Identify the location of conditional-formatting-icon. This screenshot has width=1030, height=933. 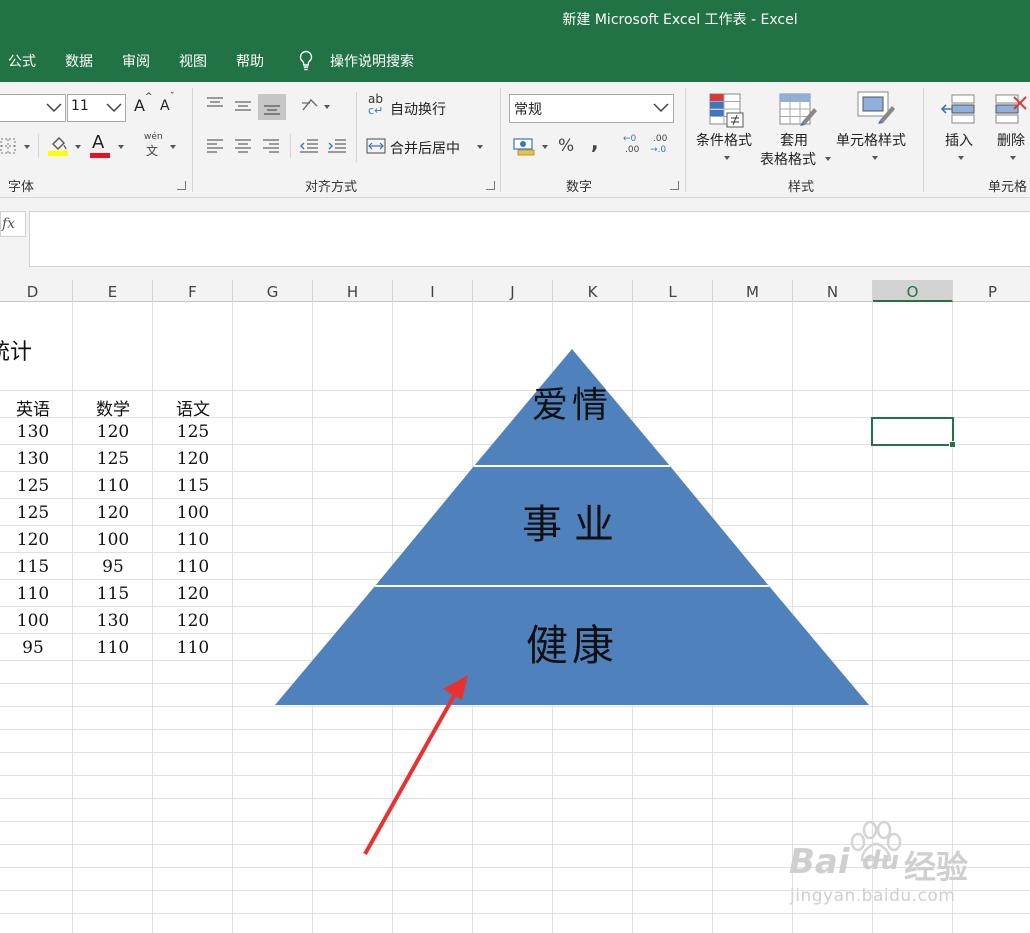
(727, 110).